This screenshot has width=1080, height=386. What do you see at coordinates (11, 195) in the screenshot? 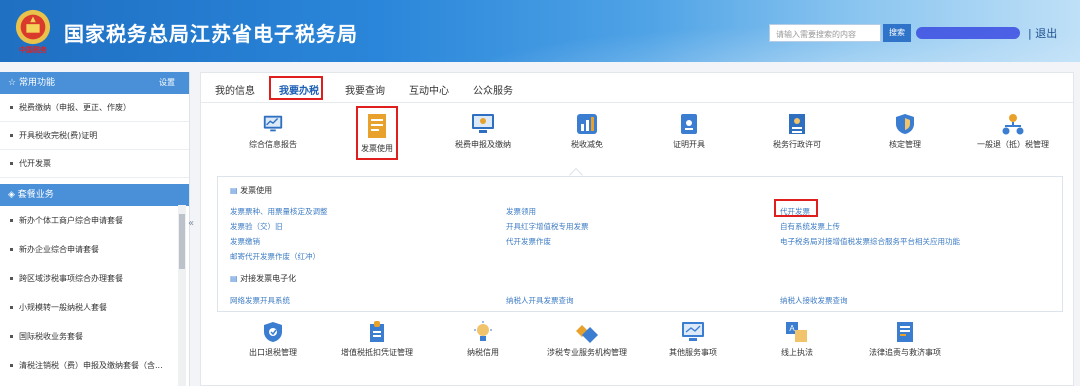
I see `stack-icon: ◈` at bounding box center [11, 195].